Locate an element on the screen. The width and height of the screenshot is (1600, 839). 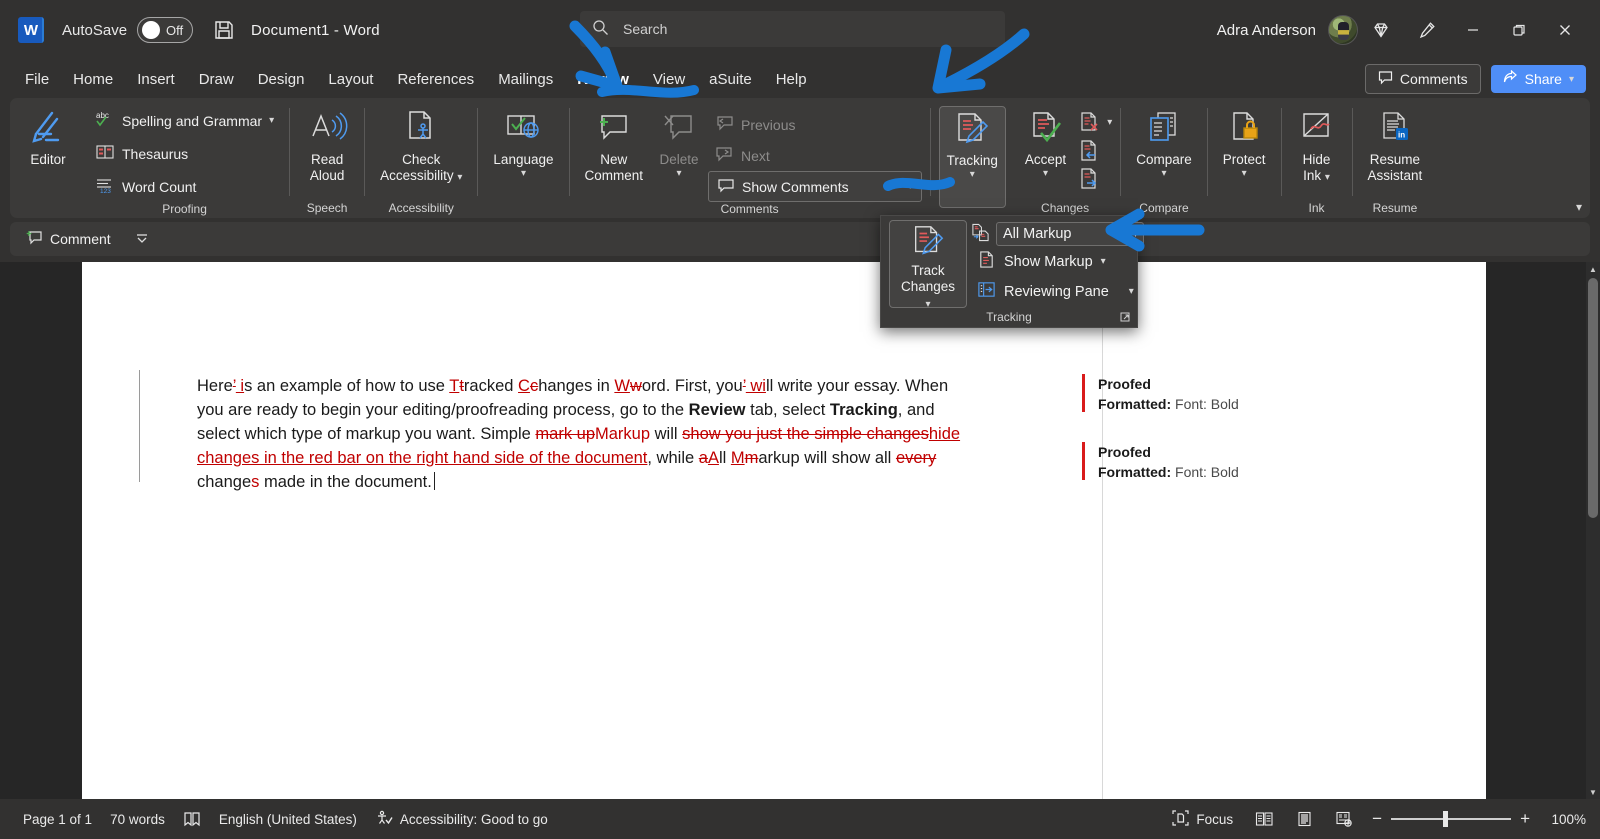
zoom-out-button: − is located at coordinates (1377, 819).